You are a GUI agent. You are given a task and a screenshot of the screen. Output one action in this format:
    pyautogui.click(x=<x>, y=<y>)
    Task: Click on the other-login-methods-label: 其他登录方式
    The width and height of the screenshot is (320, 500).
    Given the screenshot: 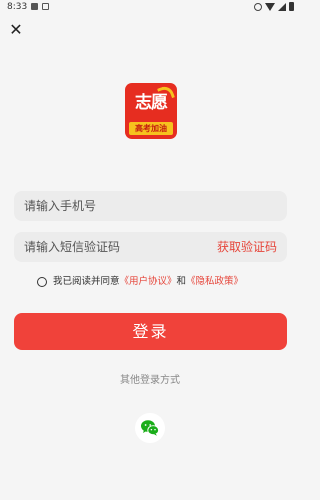 What is the action you would take?
    pyautogui.click(x=150, y=380)
    